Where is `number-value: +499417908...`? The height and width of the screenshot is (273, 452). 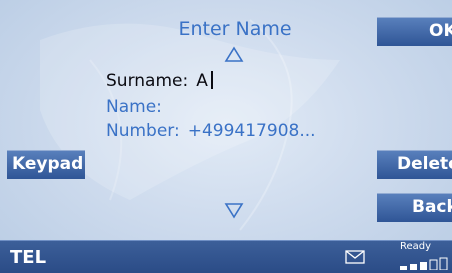
number-value: +499417908... is located at coordinates (251, 131).